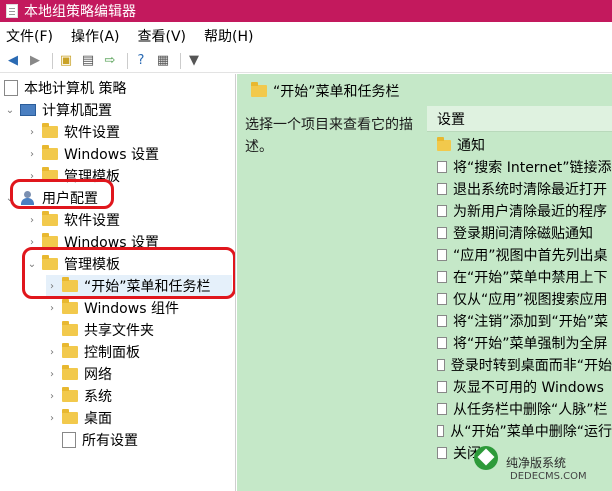 The width and height of the screenshot is (612, 491). What do you see at coordinates (131, 309) in the screenshot?
I see `tree-label: Windows 组件` at bounding box center [131, 309].